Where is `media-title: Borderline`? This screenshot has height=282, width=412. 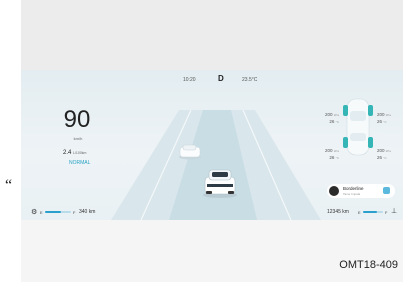
media-title: Borderline is located at coordinates (353, 188).